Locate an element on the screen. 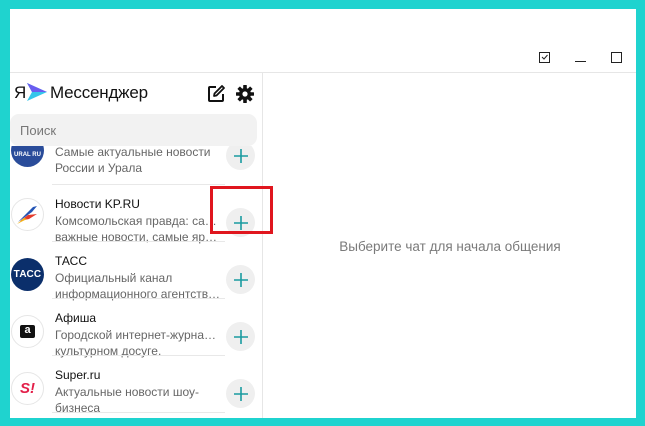 This screenshot has height=426, width=645. avatar-text: a is located at coordinates (27, 331).